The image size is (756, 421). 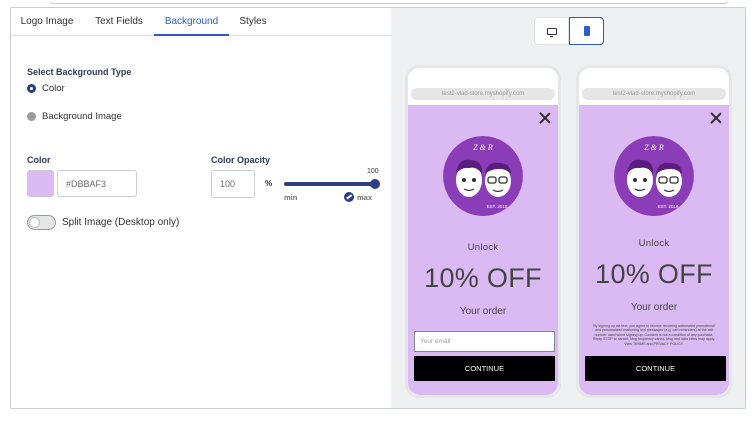 I want to click on opacity-slider-track, so click(x=330, y=184).